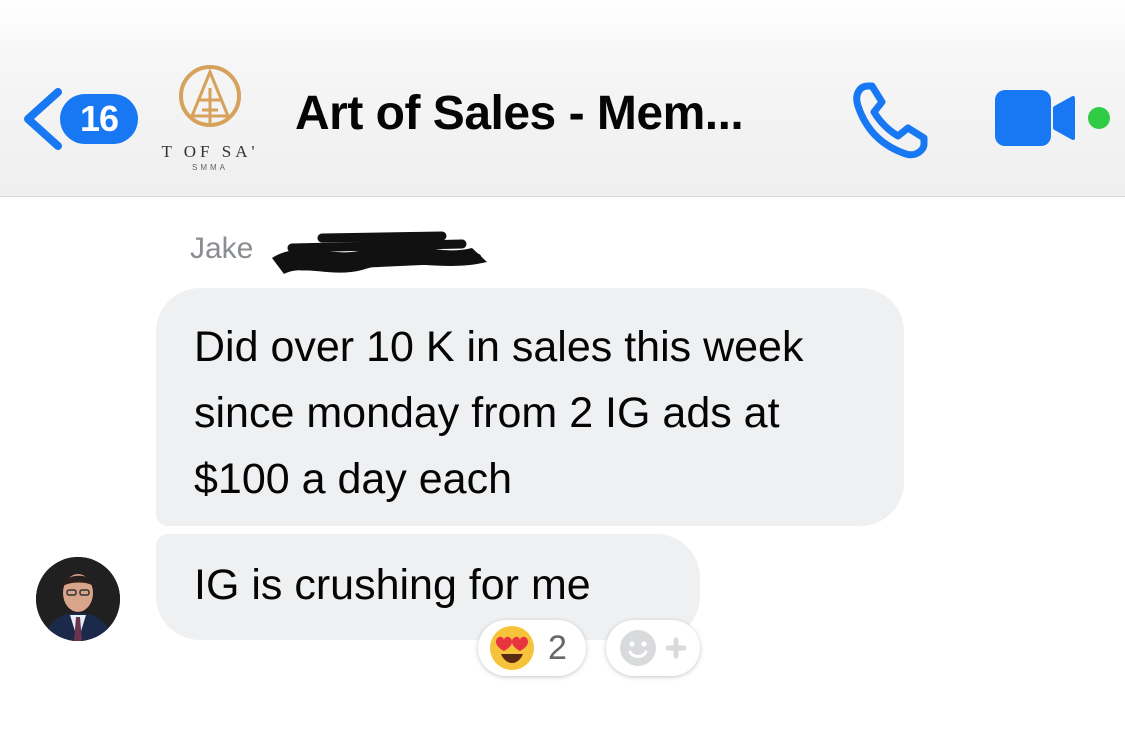  I want to click on unread-count-badge: 16, so click(99, 119).